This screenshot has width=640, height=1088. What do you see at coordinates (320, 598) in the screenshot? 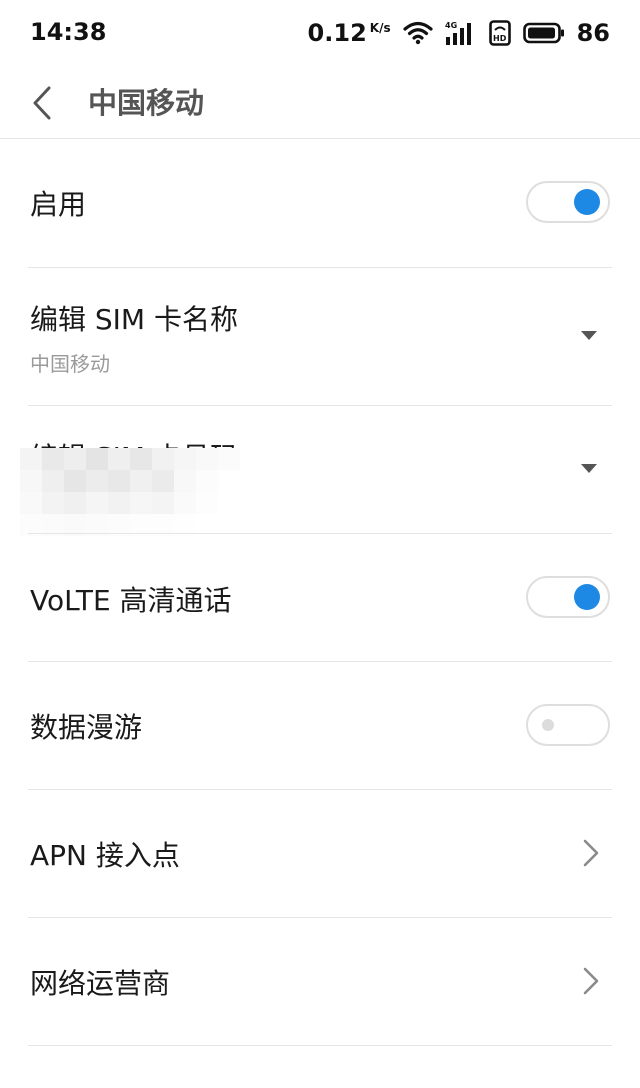
I see `setting-row-volte: VoLTE 高清通话` at bounding box center [320, 598].